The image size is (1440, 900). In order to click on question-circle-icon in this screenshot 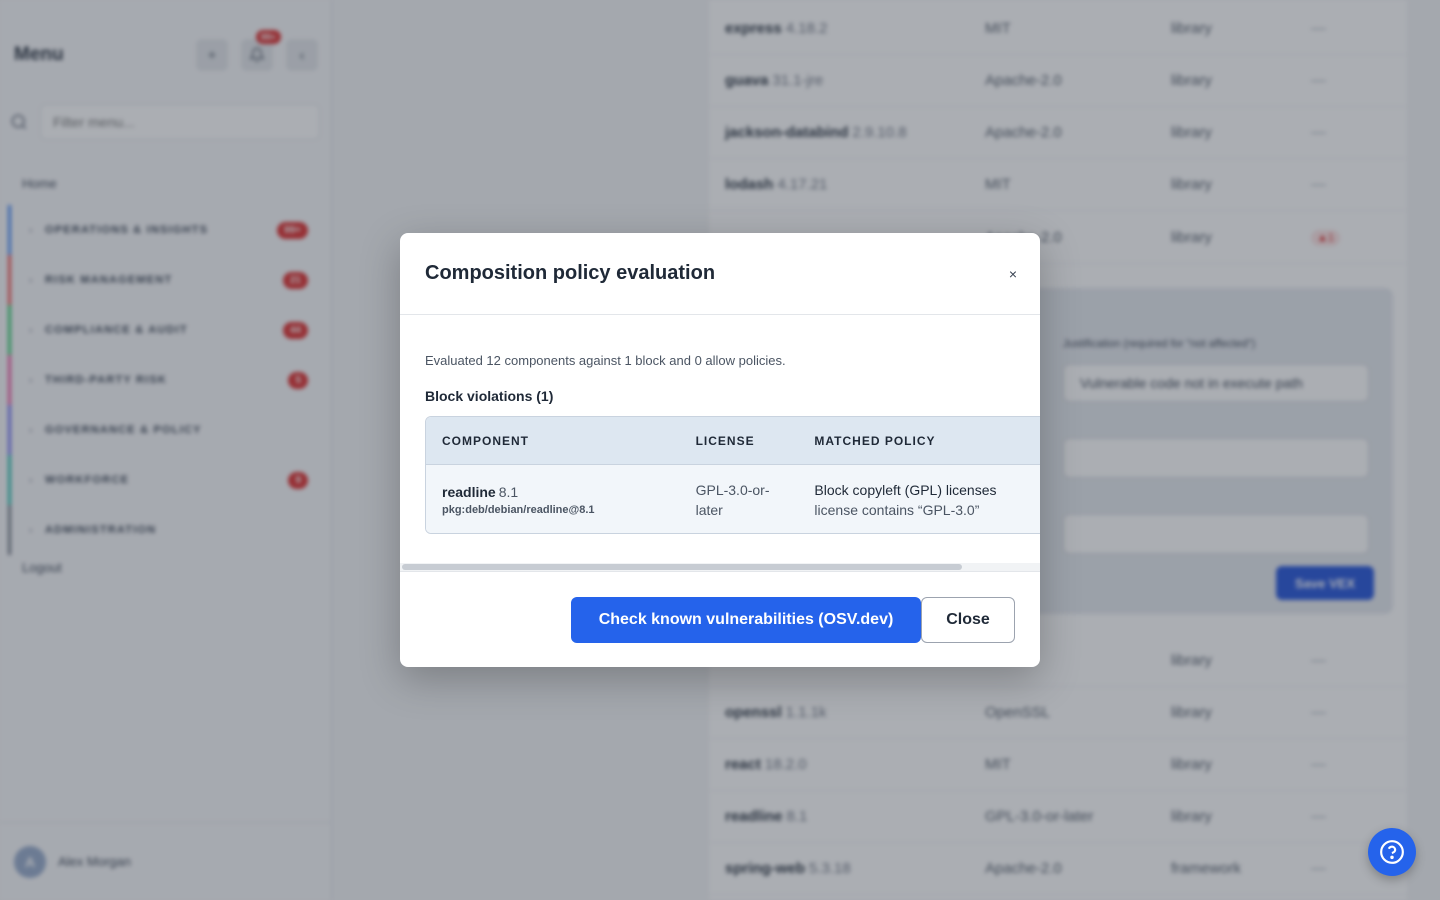, I will do `click(1392, 852)`.